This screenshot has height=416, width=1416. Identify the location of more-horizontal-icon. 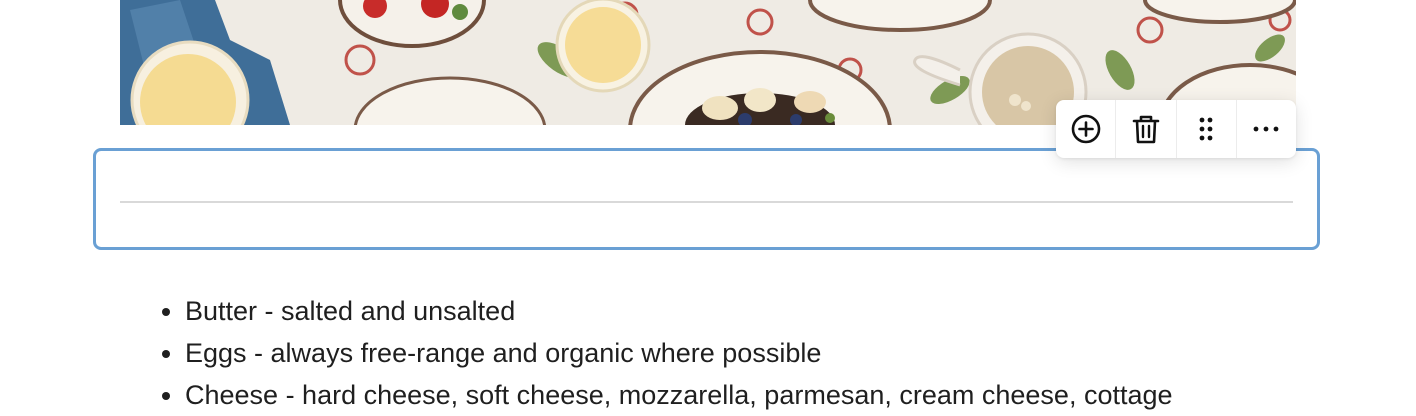
(1266, 129).